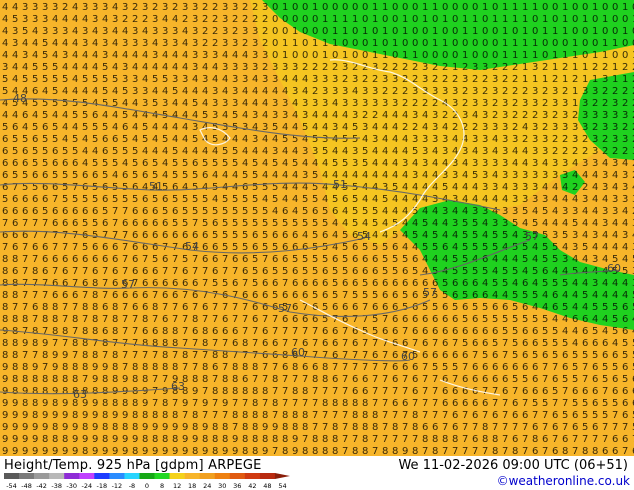 The image size is (634, 490). Describe the element at coordinates (57, 476) in the screenshot. I see `colorbar-swatch` at that location.